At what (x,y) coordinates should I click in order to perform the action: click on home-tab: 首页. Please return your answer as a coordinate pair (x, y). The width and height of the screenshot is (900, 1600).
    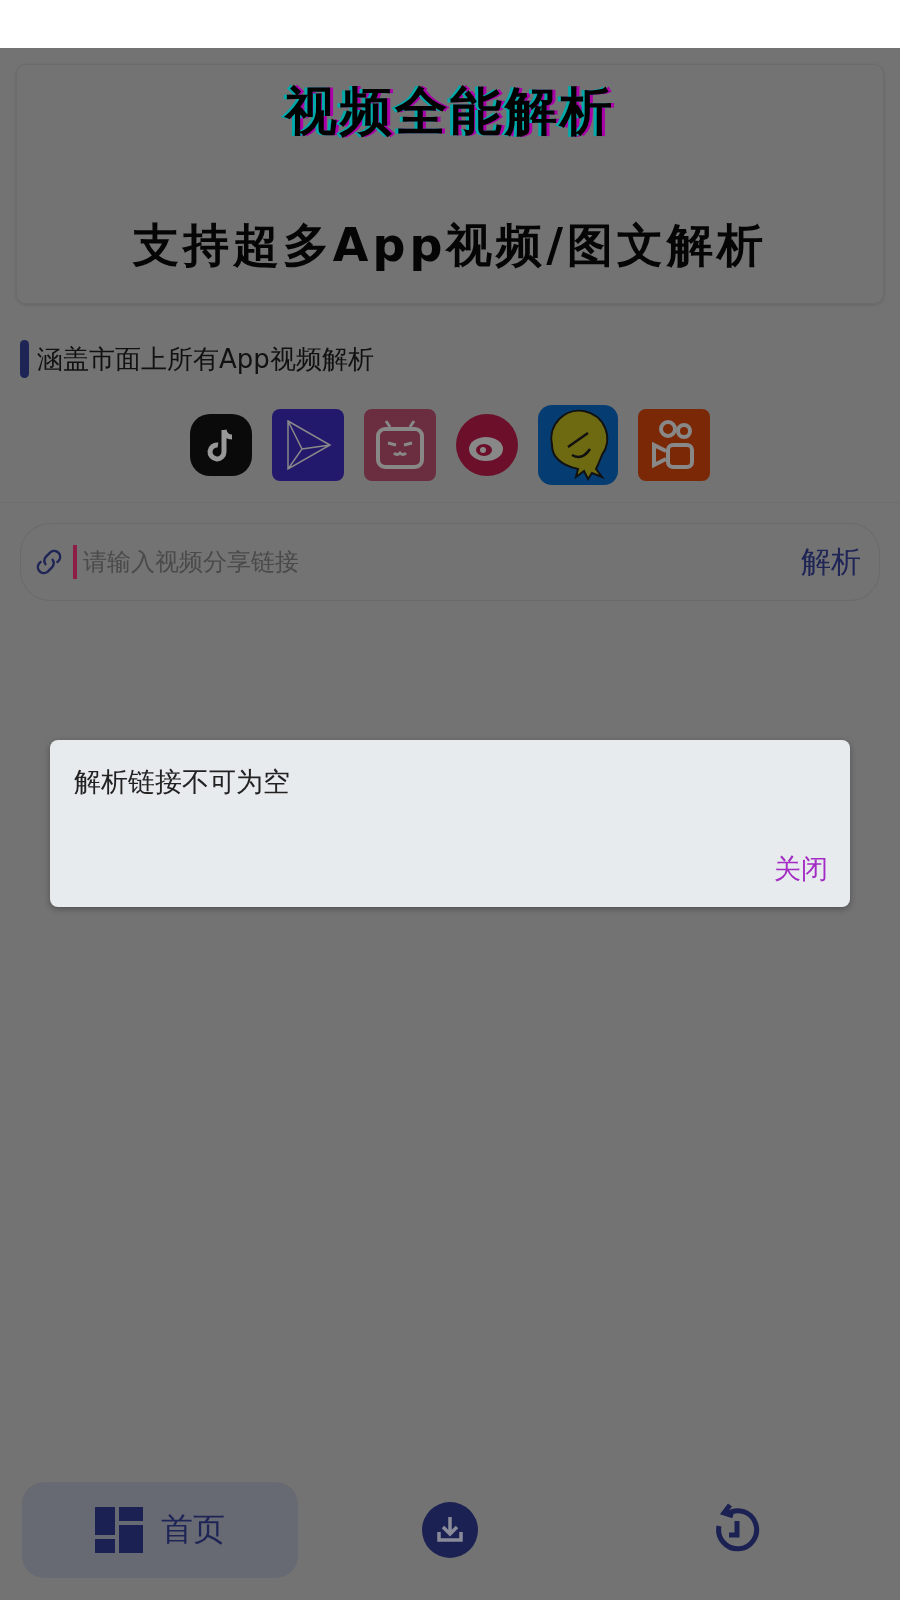
    Looking at the image, I should click on (160, 1530).